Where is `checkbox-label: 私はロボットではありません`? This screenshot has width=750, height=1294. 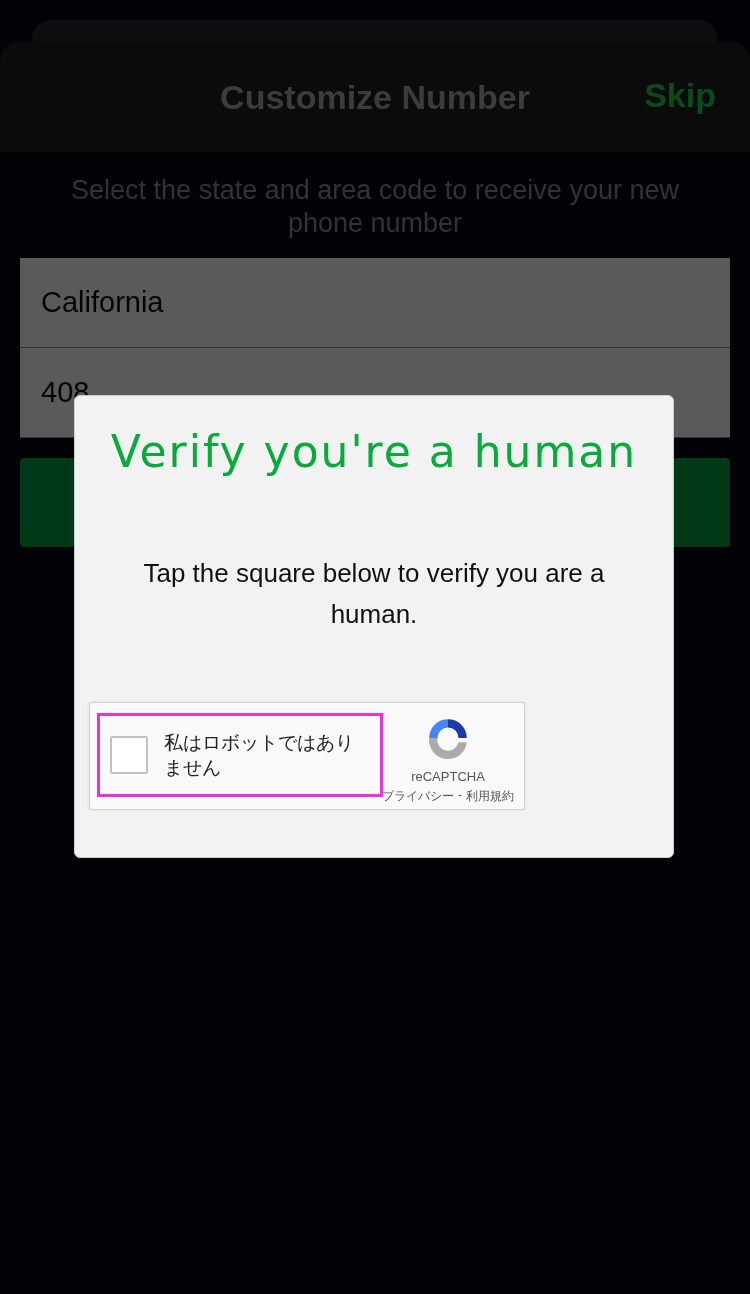 checkbox-label: 私はロボットではありません is located at coordinates (259, 755).